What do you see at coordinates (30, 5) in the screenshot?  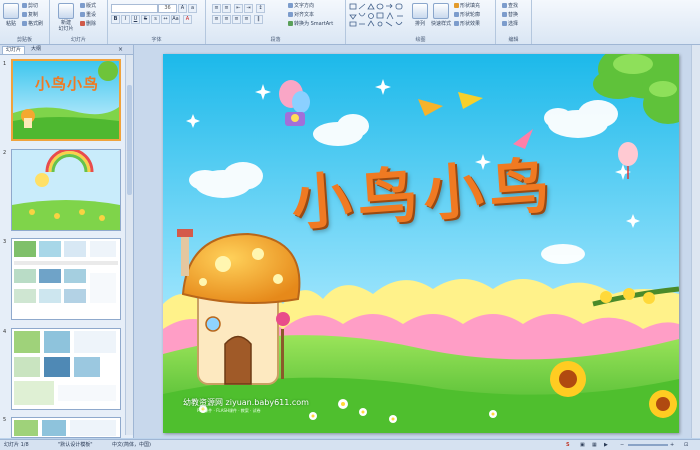 I see `cut-button: 剪切` at bounding box center [30, 5].